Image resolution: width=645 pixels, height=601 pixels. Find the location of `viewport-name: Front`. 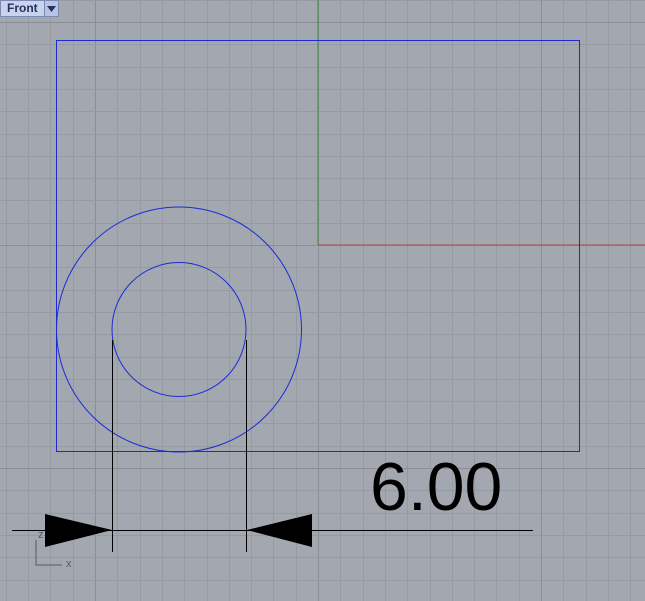

viewport-name: Front is located at coordinates (22, 8).